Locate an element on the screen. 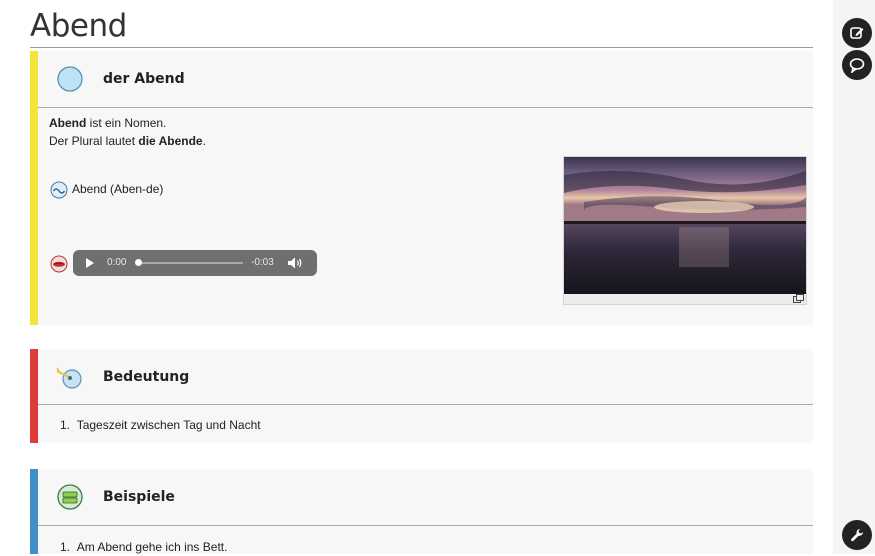 This screenshot has height=556, width=875. list-item: 1. Am Abend gehe ich ins Bett. is located at coordinates (143, 547).